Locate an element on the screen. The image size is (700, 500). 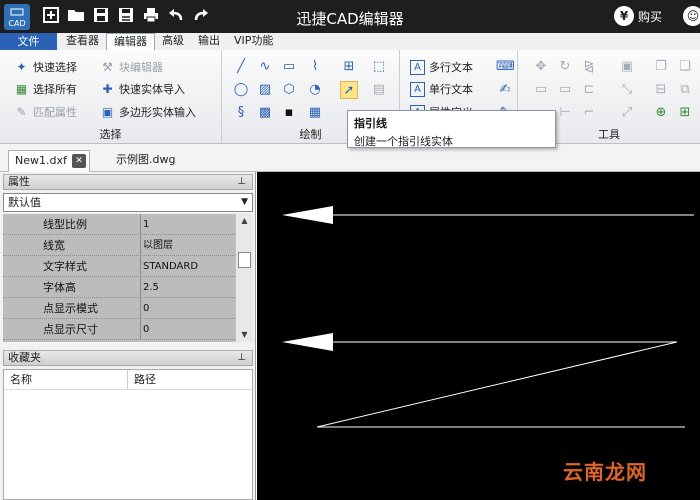
spline-icon: ⌇ is located at coordinates (315, 67).